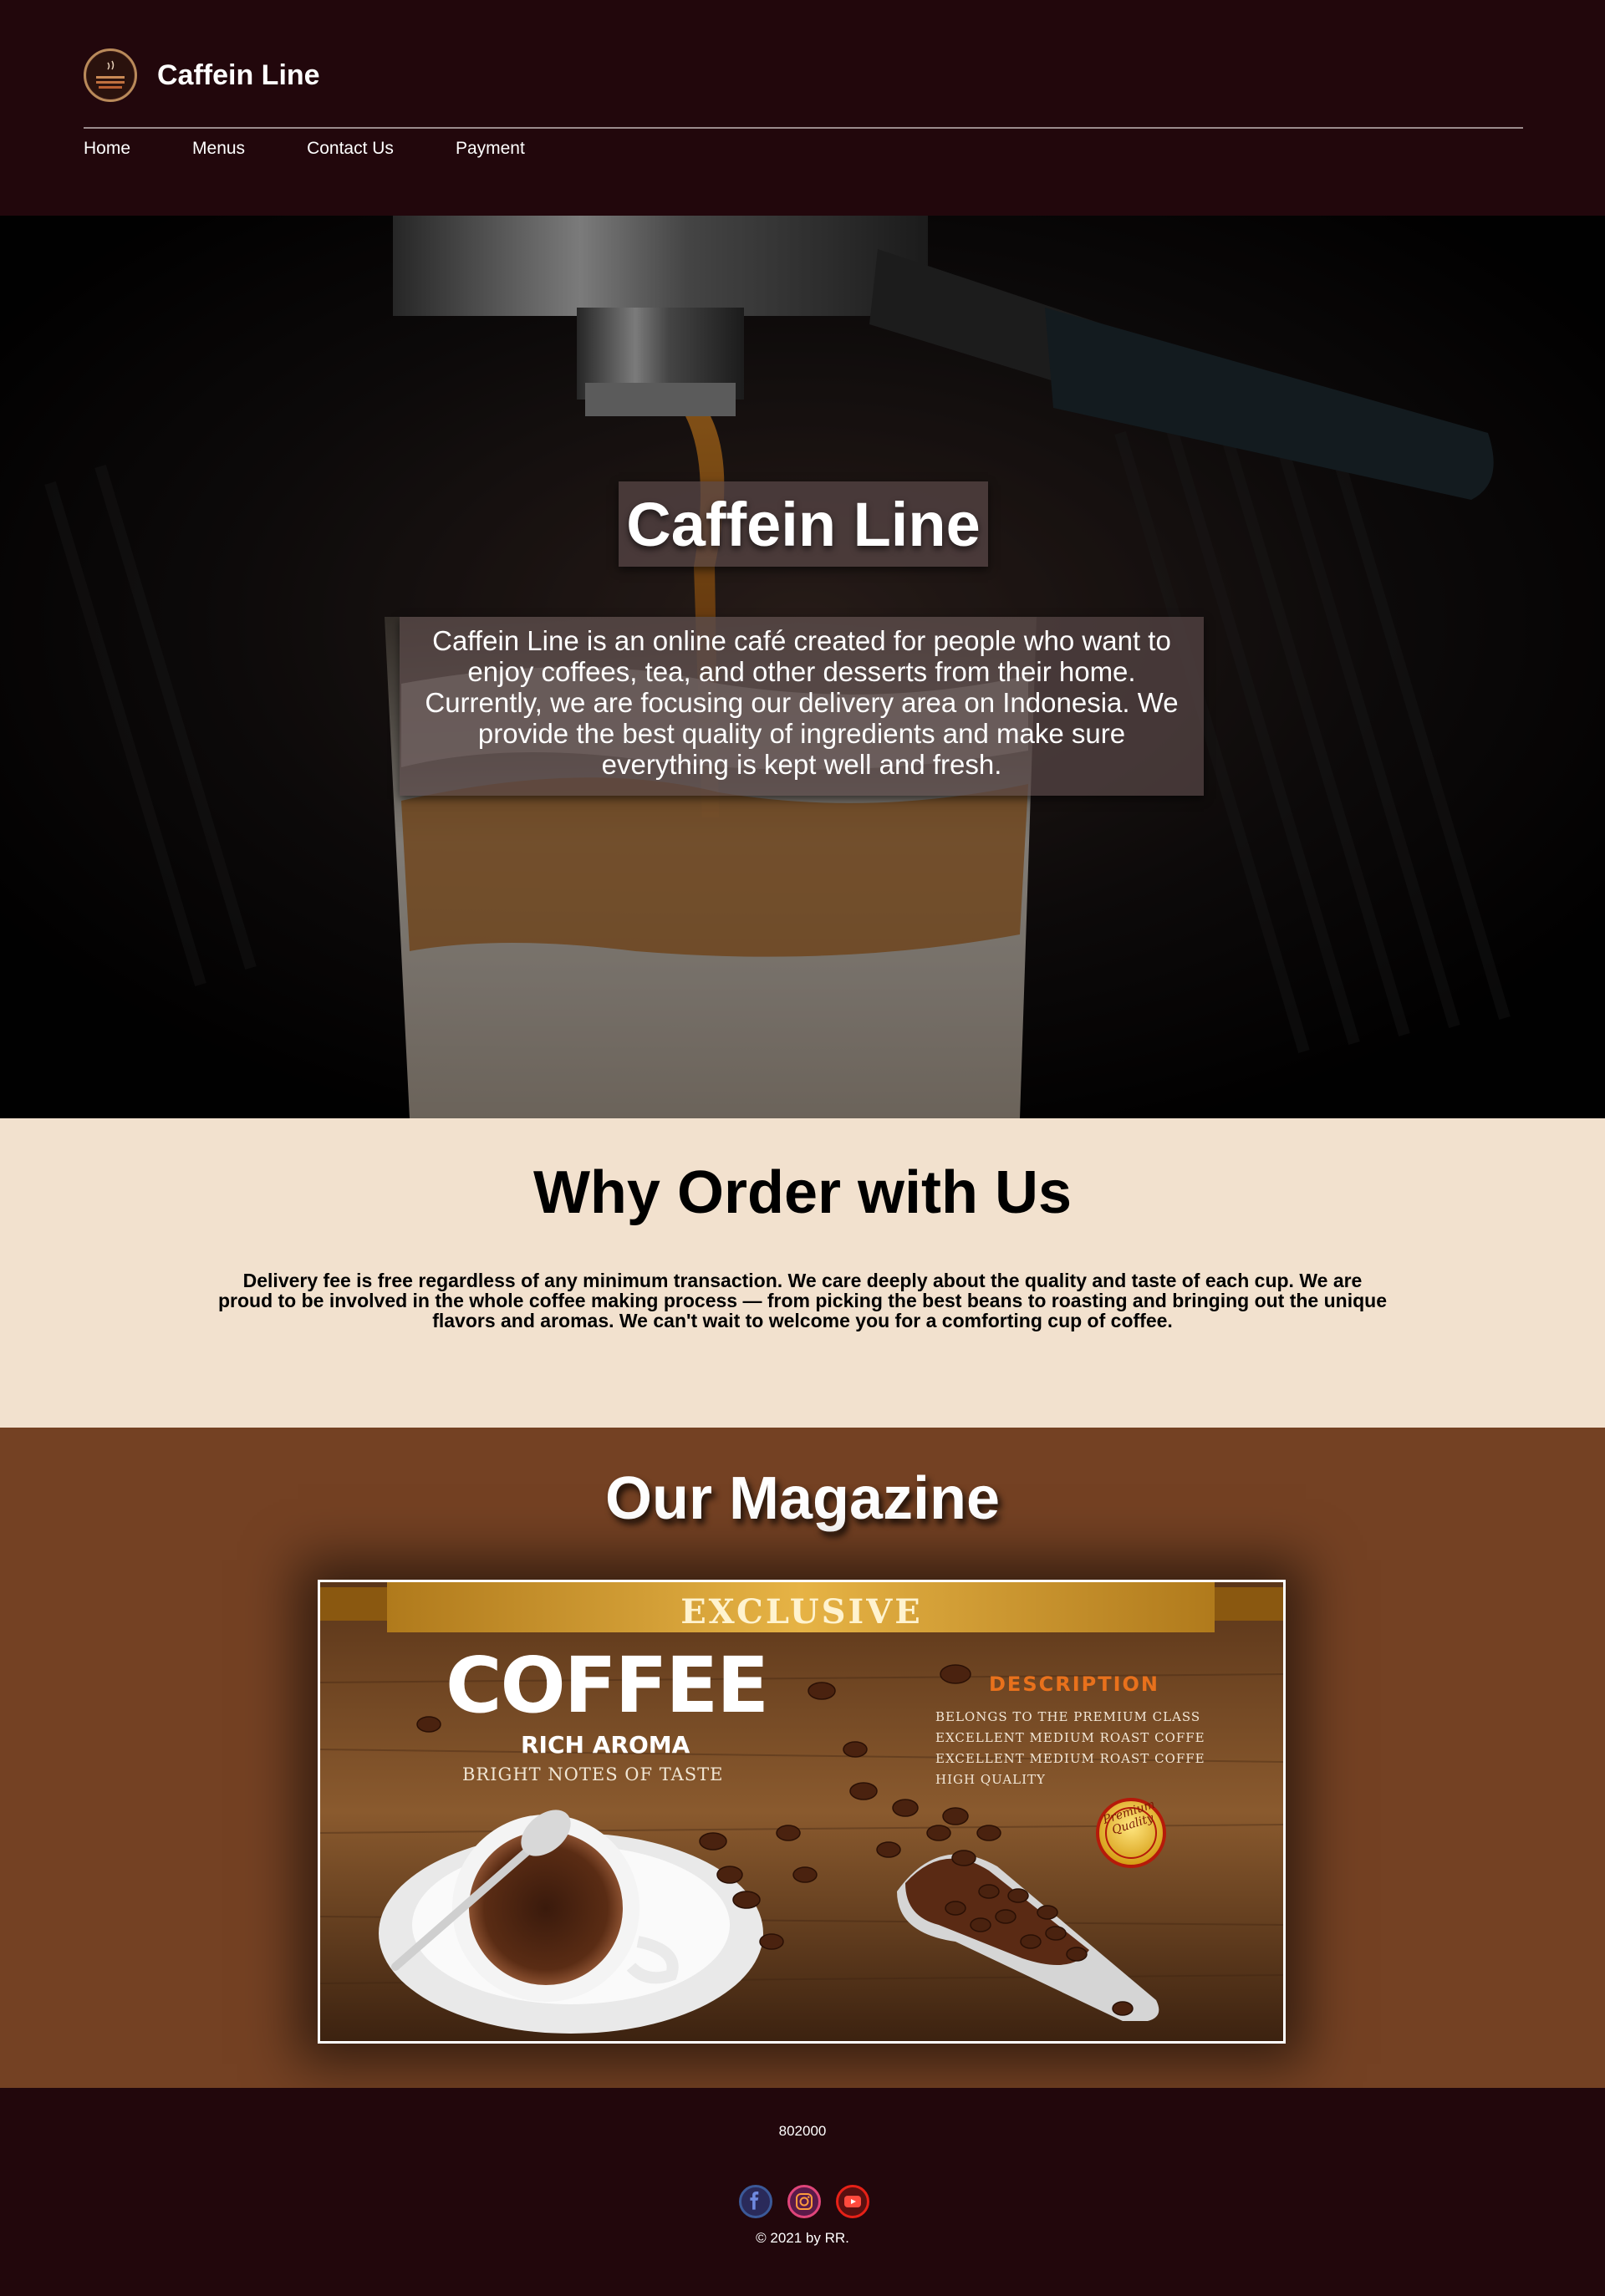  I want to click on poster-tagline: BRIGHT NOTES OF TASTE, so click(593, 1774).